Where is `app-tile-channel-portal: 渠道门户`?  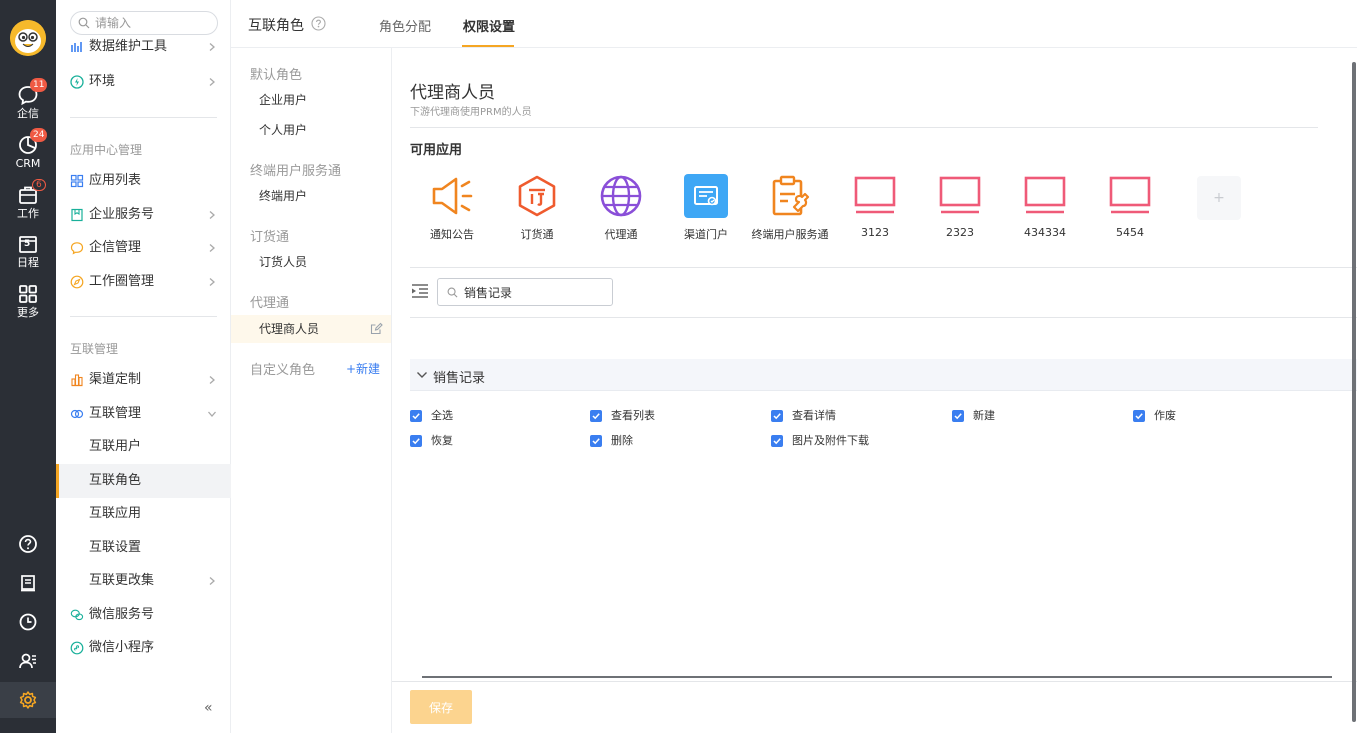
app-tile-channel-portal: 渠道门户 is located at coordinates (706, 208).